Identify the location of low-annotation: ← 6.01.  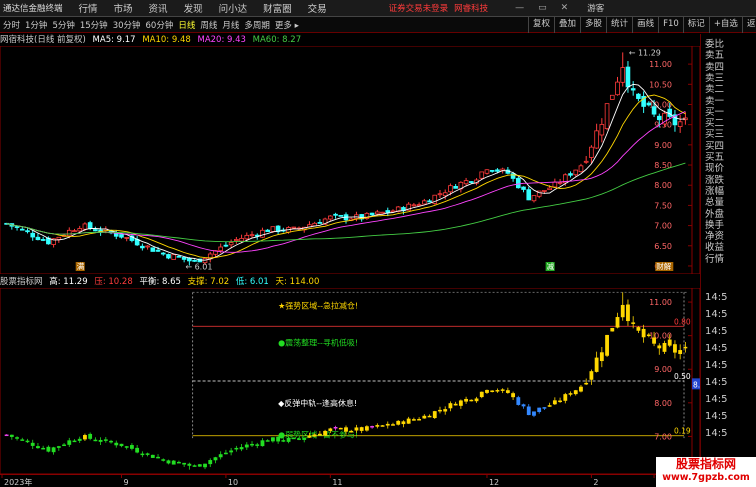
(198, 267).